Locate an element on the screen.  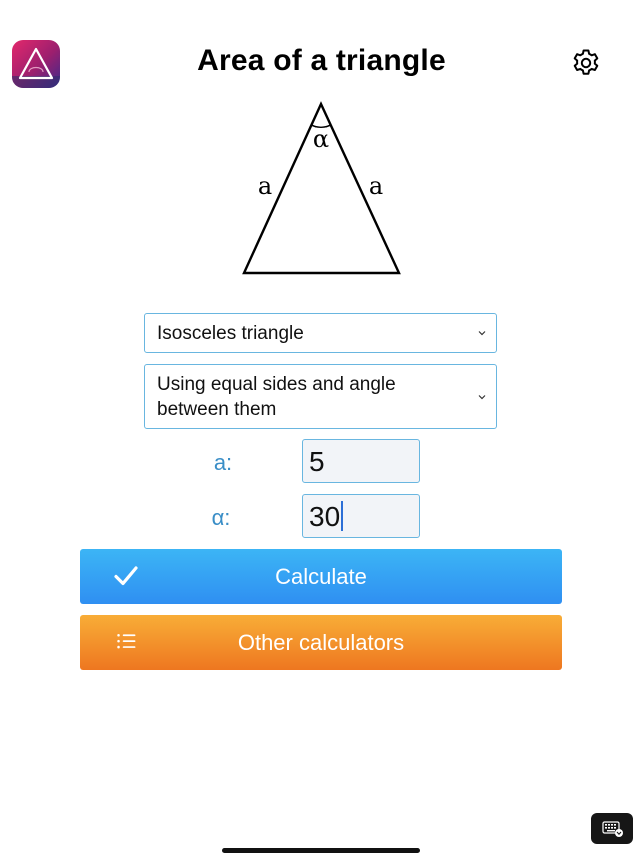
calculate-button: Calculate is located at coordinates (321, 576).